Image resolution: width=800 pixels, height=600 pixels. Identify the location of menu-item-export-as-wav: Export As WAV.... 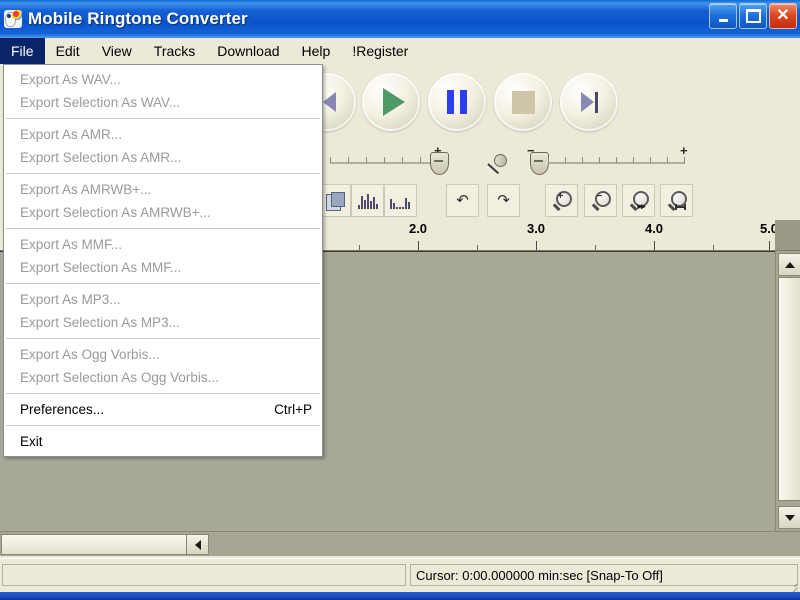
(163, 79).